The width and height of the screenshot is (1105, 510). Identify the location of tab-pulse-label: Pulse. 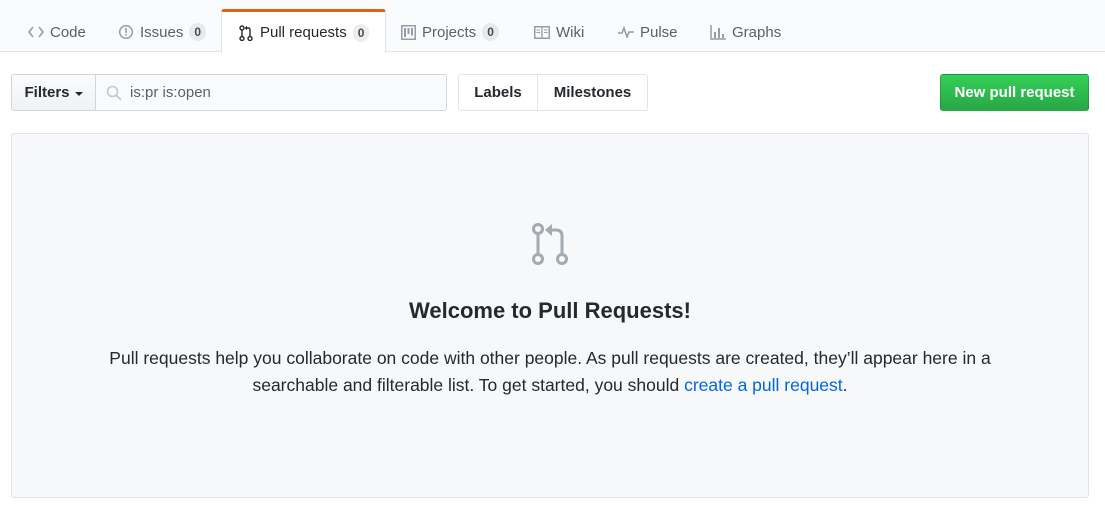
(659, 32).